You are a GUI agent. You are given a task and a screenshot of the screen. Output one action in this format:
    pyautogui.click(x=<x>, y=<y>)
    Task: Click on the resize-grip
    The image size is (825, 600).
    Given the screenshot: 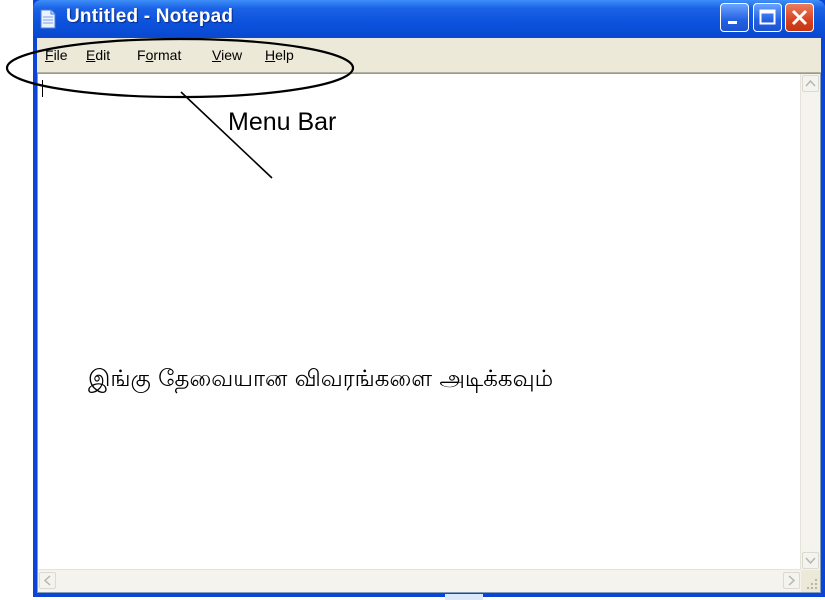 What is the action you would take?
    pyautogui.click(x=810, y=581)
    